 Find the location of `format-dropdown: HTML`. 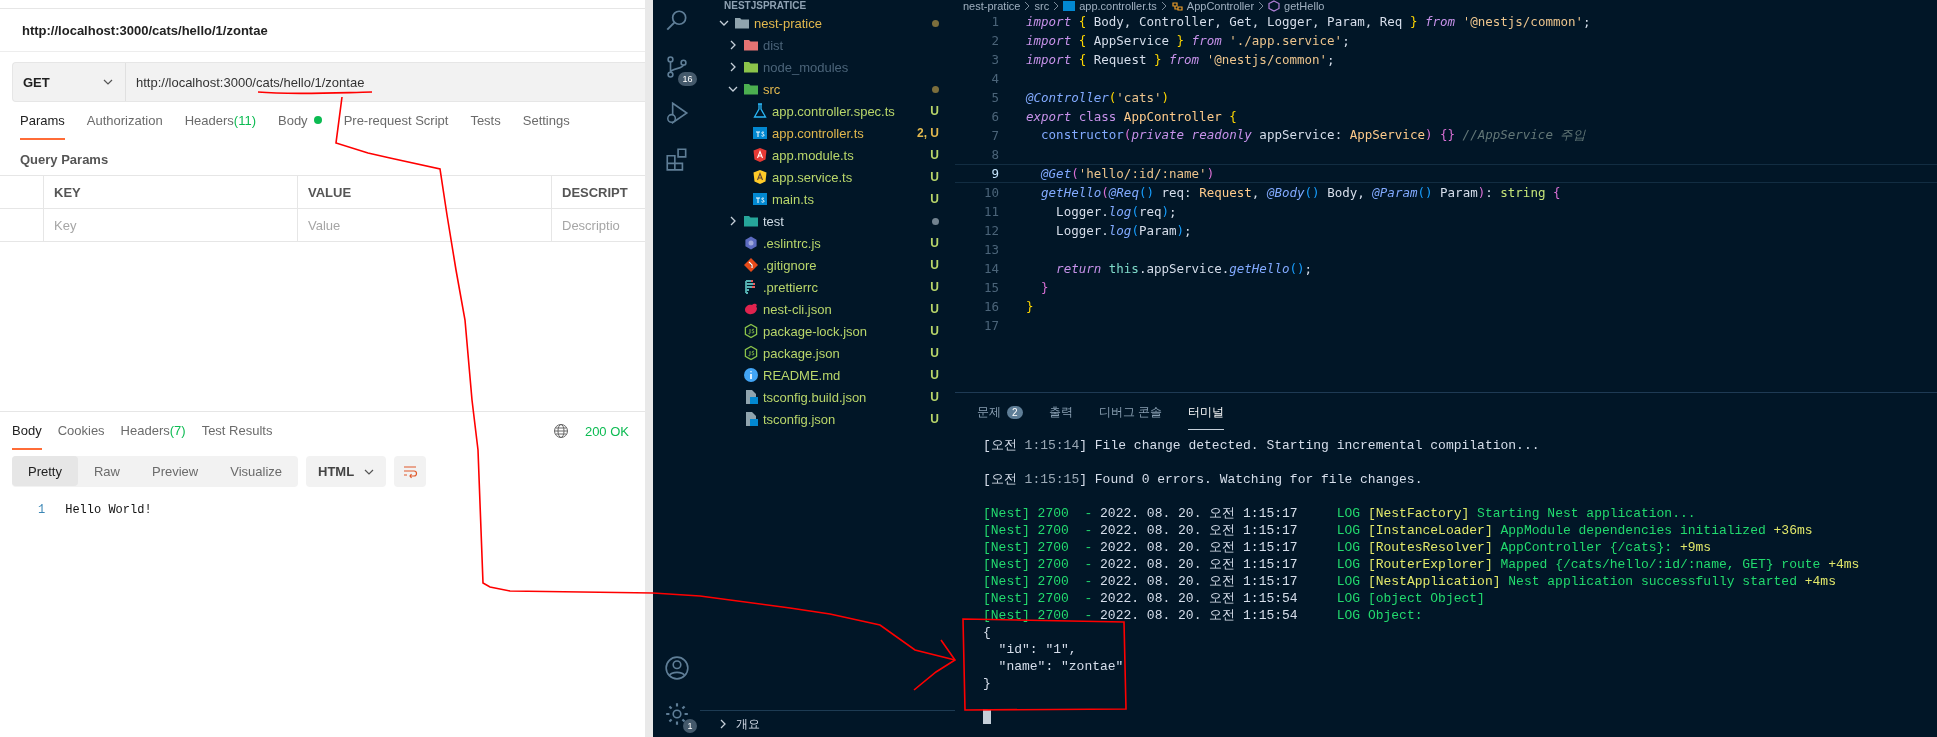

format-dropdown: HTML is located at coordinates (346, 471).